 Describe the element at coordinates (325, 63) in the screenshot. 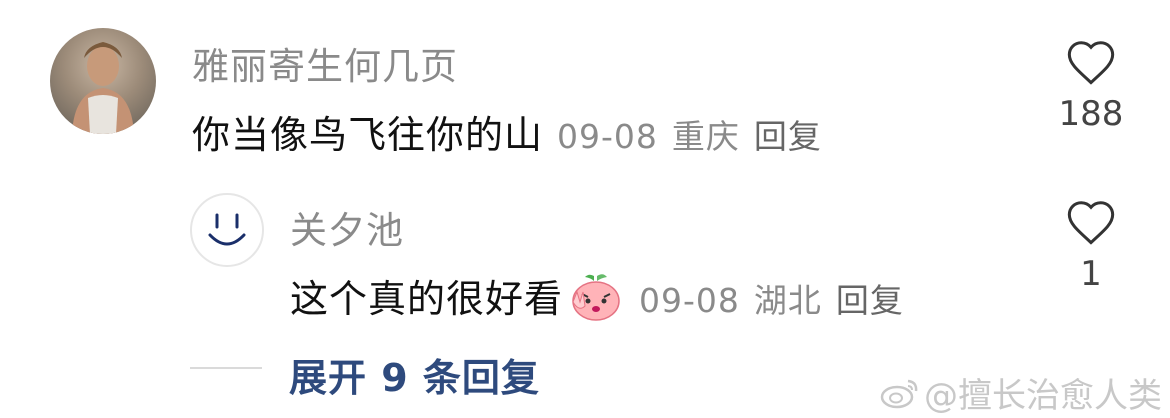

I see `commenter-username: 雅丽寄生何几页` at that location.